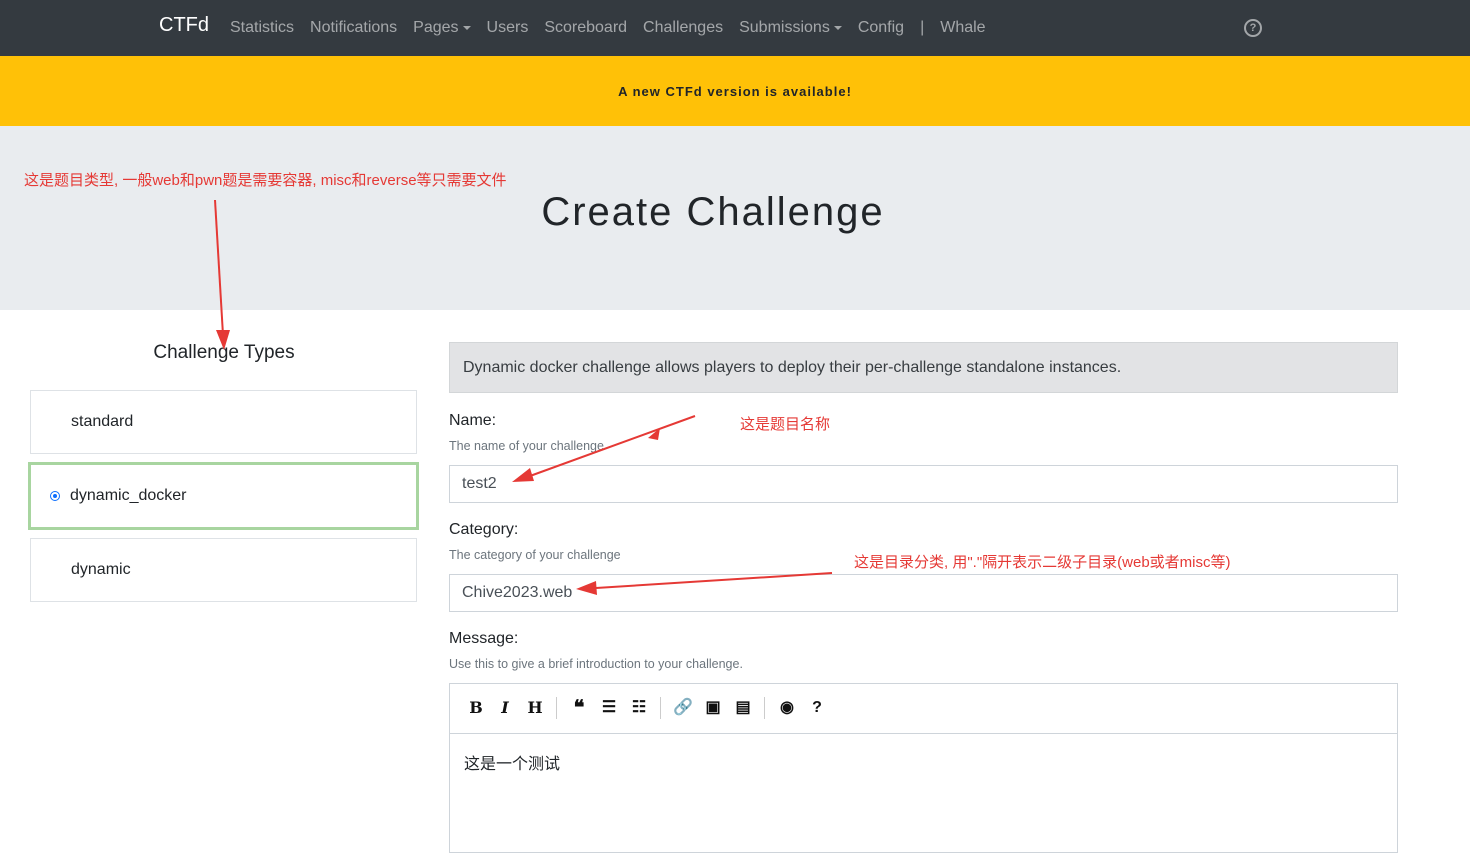 This screenshot has width=1470, height=853. What do you see at coordinates (101, 569) in the screenshot?
I see `type-label: dynamic` at bounding box center [101, 569].